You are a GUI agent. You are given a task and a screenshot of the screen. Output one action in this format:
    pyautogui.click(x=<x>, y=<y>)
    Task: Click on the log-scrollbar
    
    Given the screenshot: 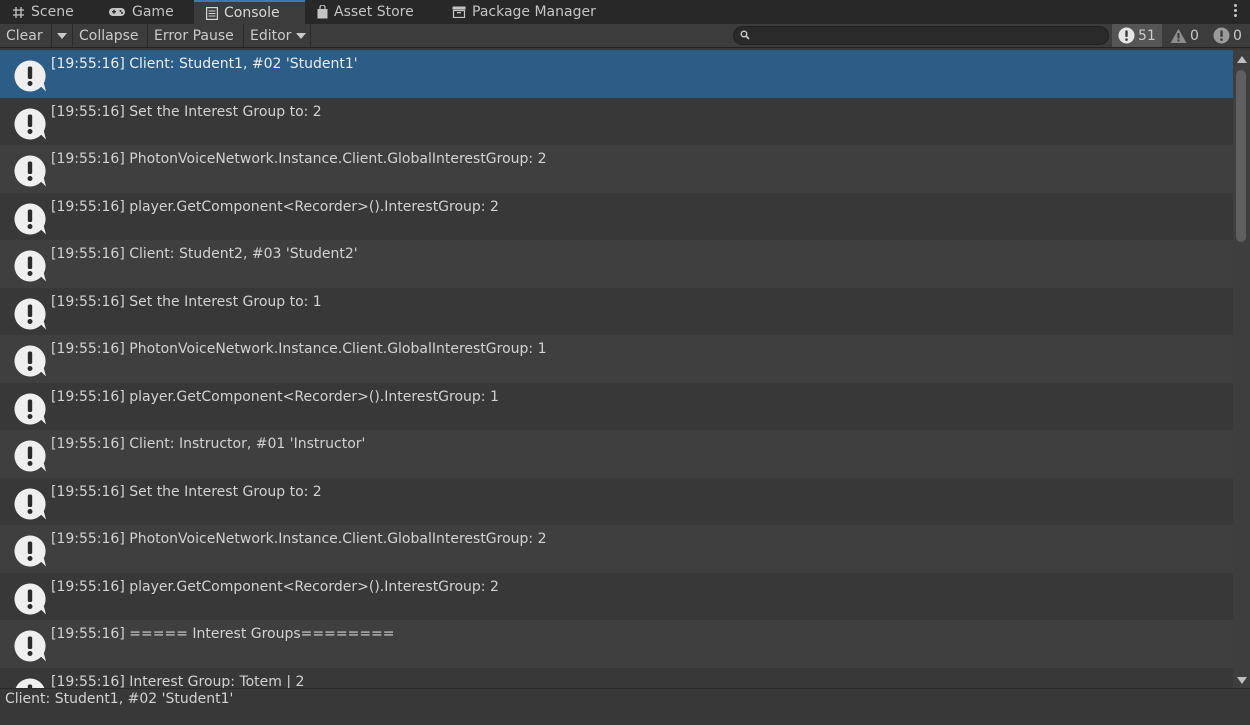 What is the action you would take?
    pyautogui.click(x=1241, y=369)
    